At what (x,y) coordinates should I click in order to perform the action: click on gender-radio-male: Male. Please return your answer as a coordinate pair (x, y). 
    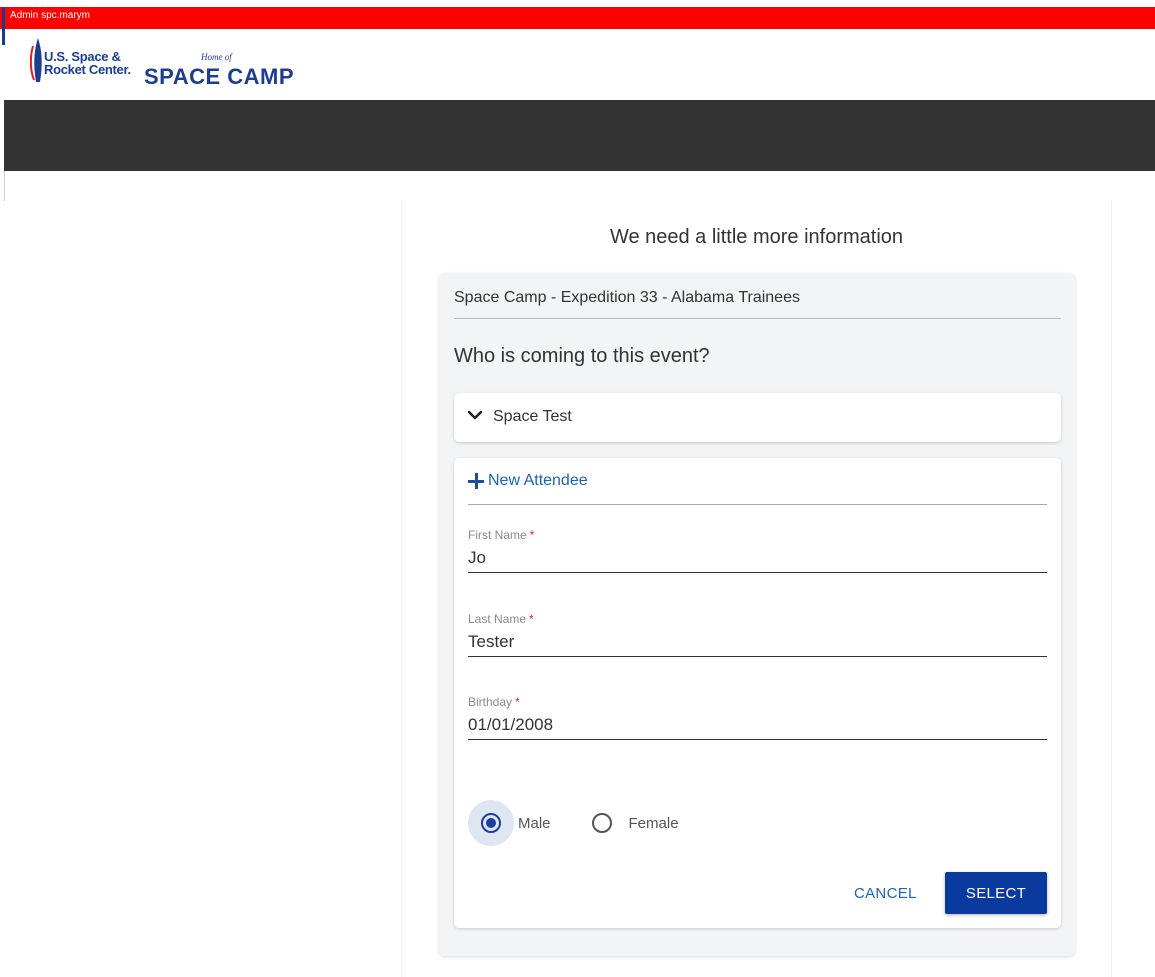
    Looking at the image, I should click on (509, 823).